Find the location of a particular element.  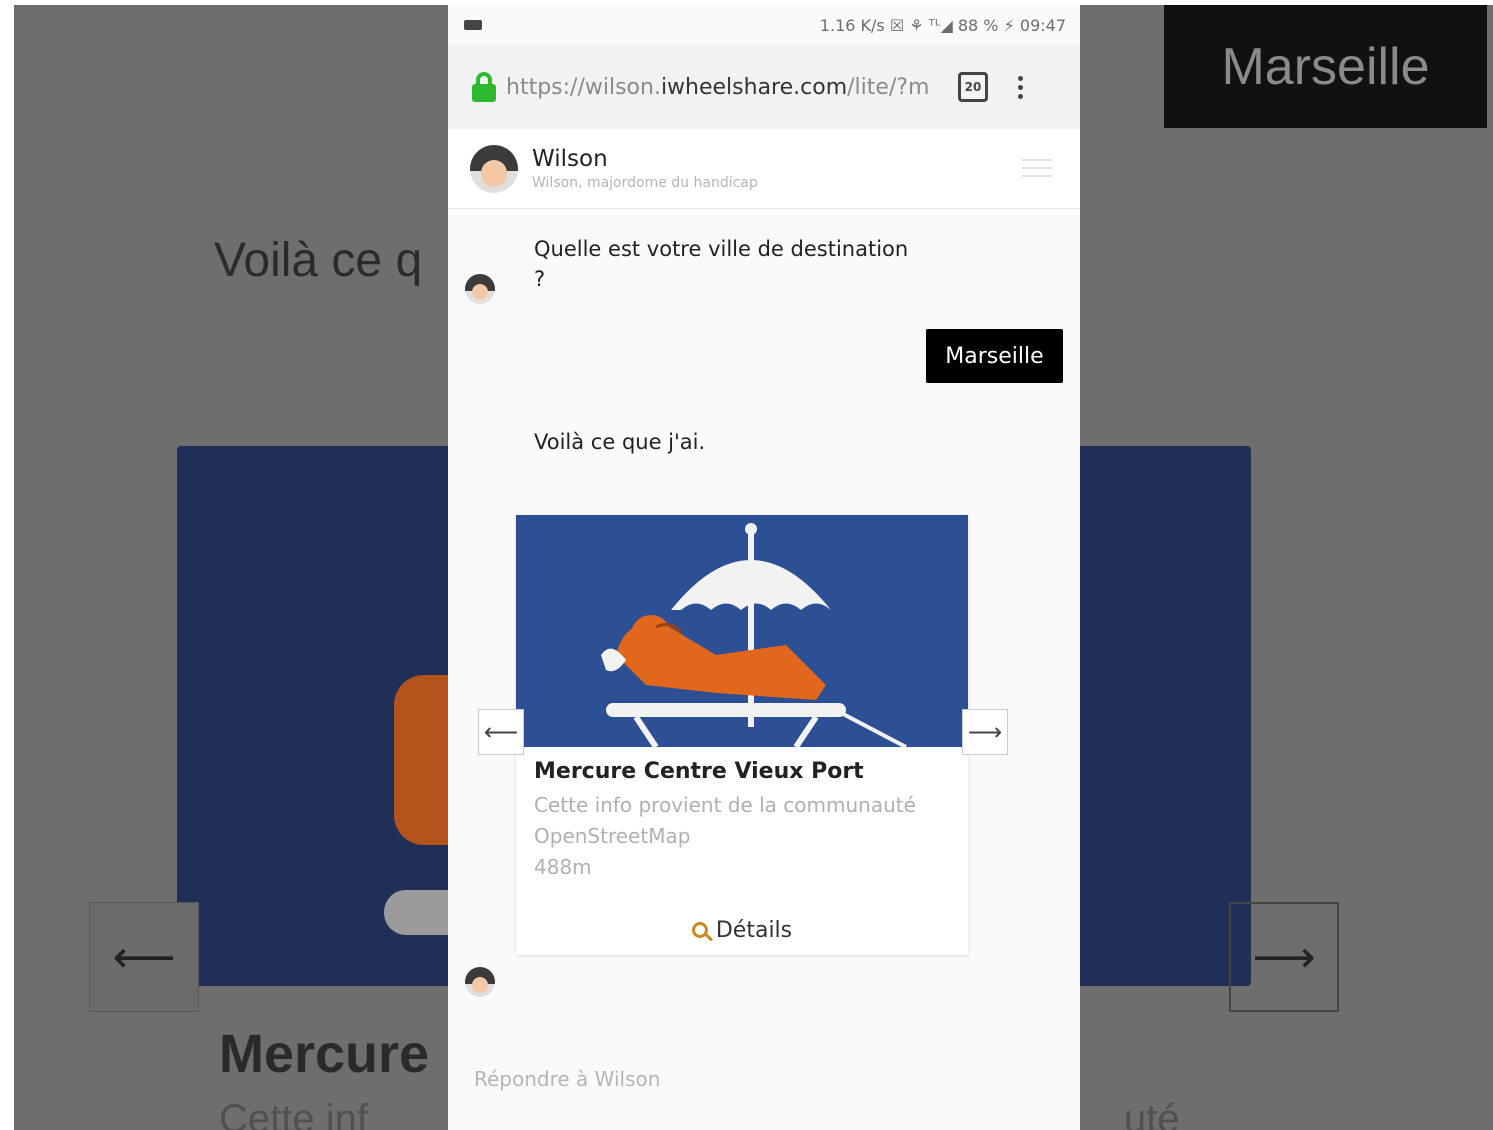

user-message-bubble: Marseille is located at coordinates (994, 356).